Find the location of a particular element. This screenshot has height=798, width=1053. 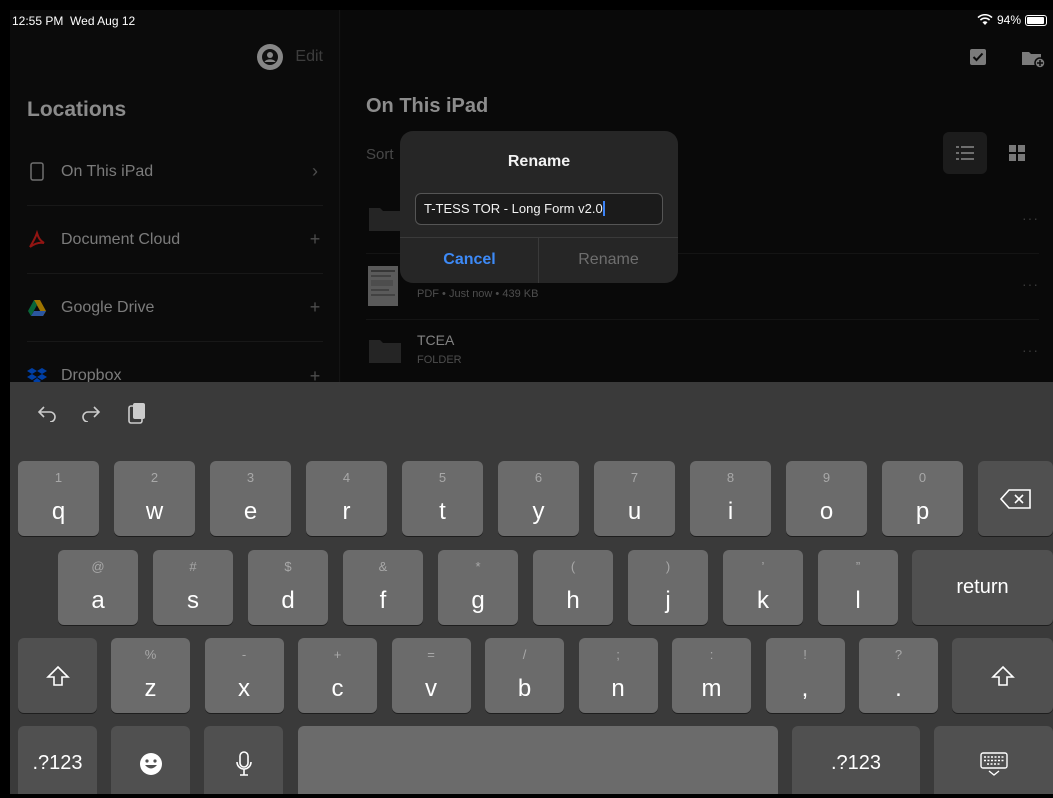

undo-icon is located at coordinates (47, 413).